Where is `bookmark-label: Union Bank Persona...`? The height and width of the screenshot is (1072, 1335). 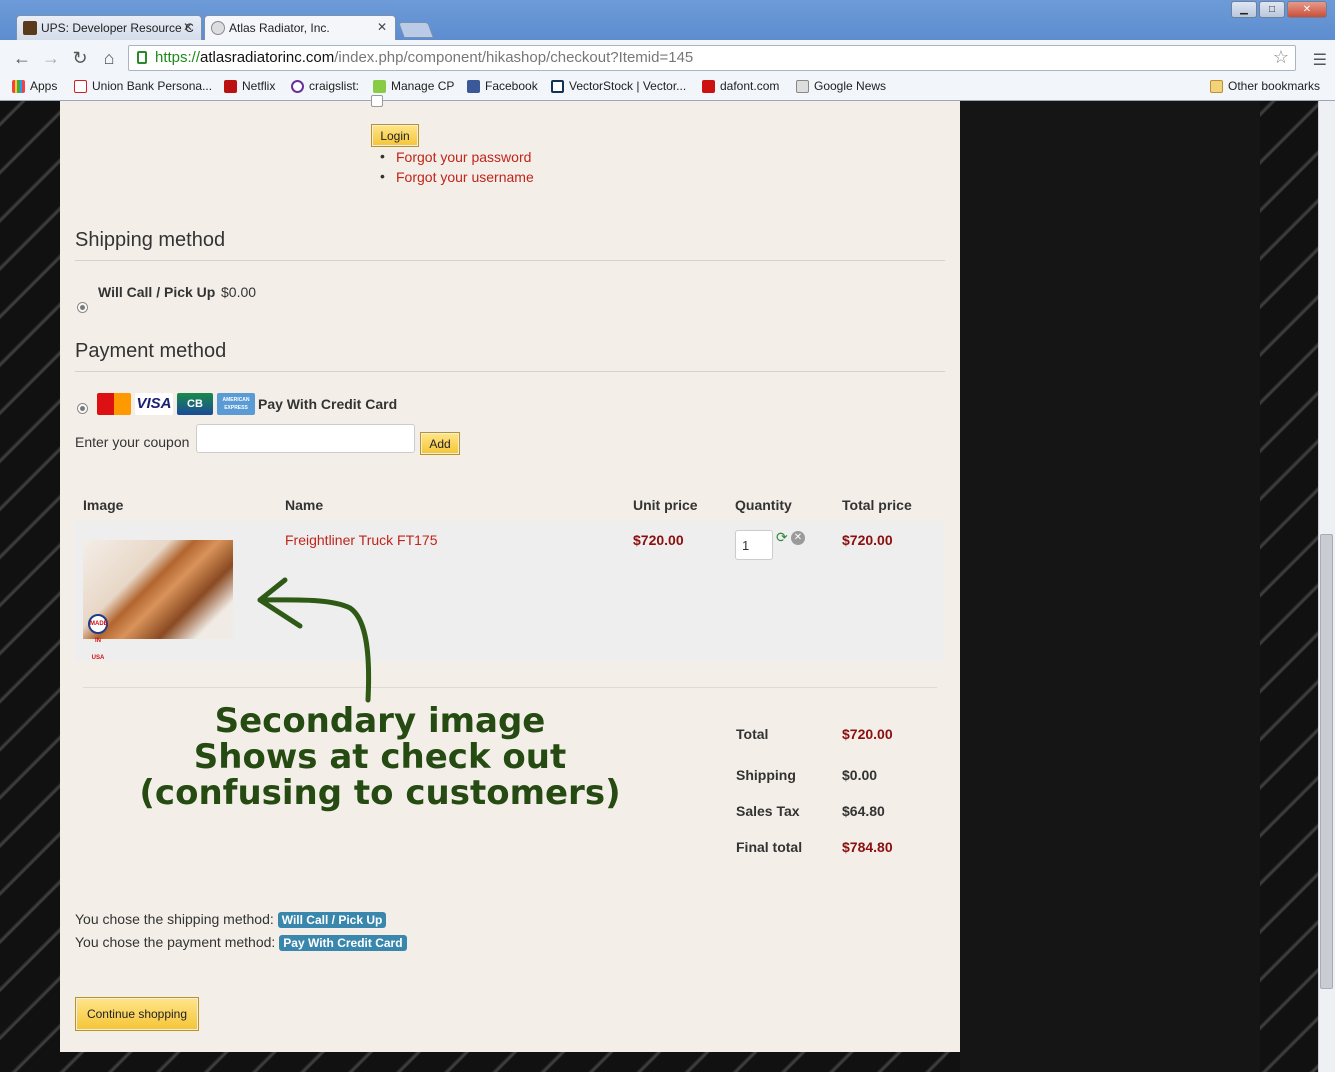 bookmark-label: Union Bank Persona... is located at coordinates (152, 86).